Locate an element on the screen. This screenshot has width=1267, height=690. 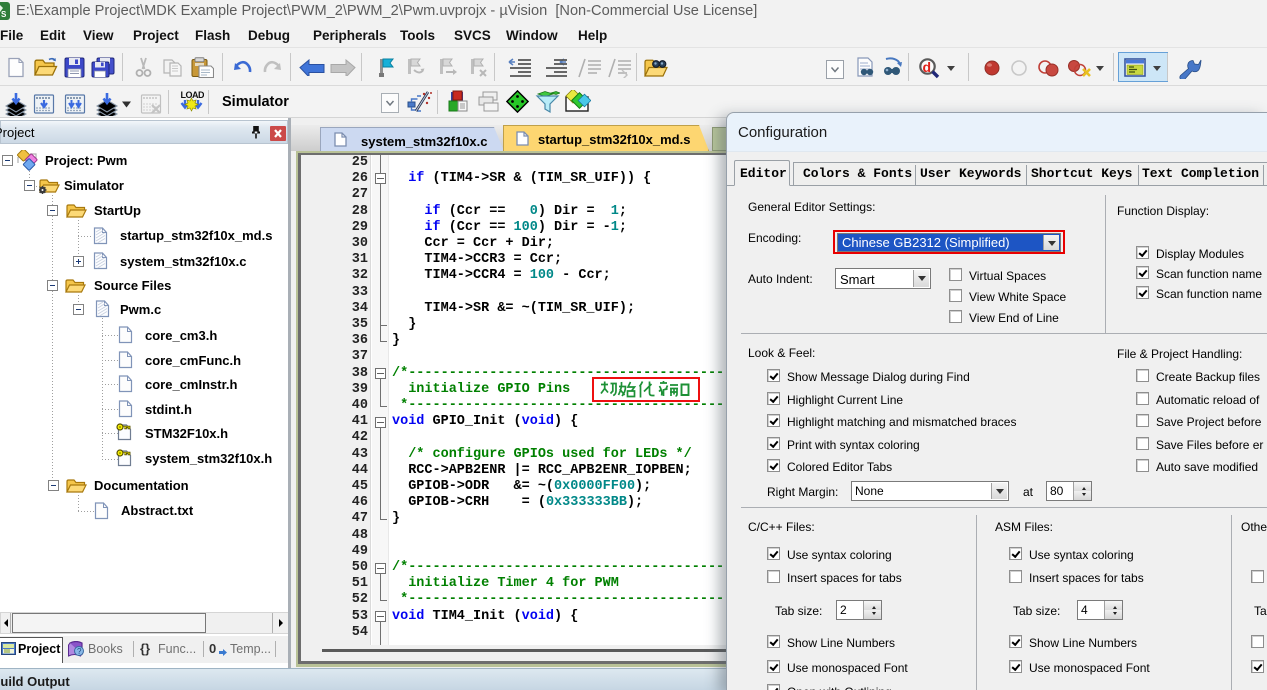
svg-text: LOAD is located at coordinates (193, 95).